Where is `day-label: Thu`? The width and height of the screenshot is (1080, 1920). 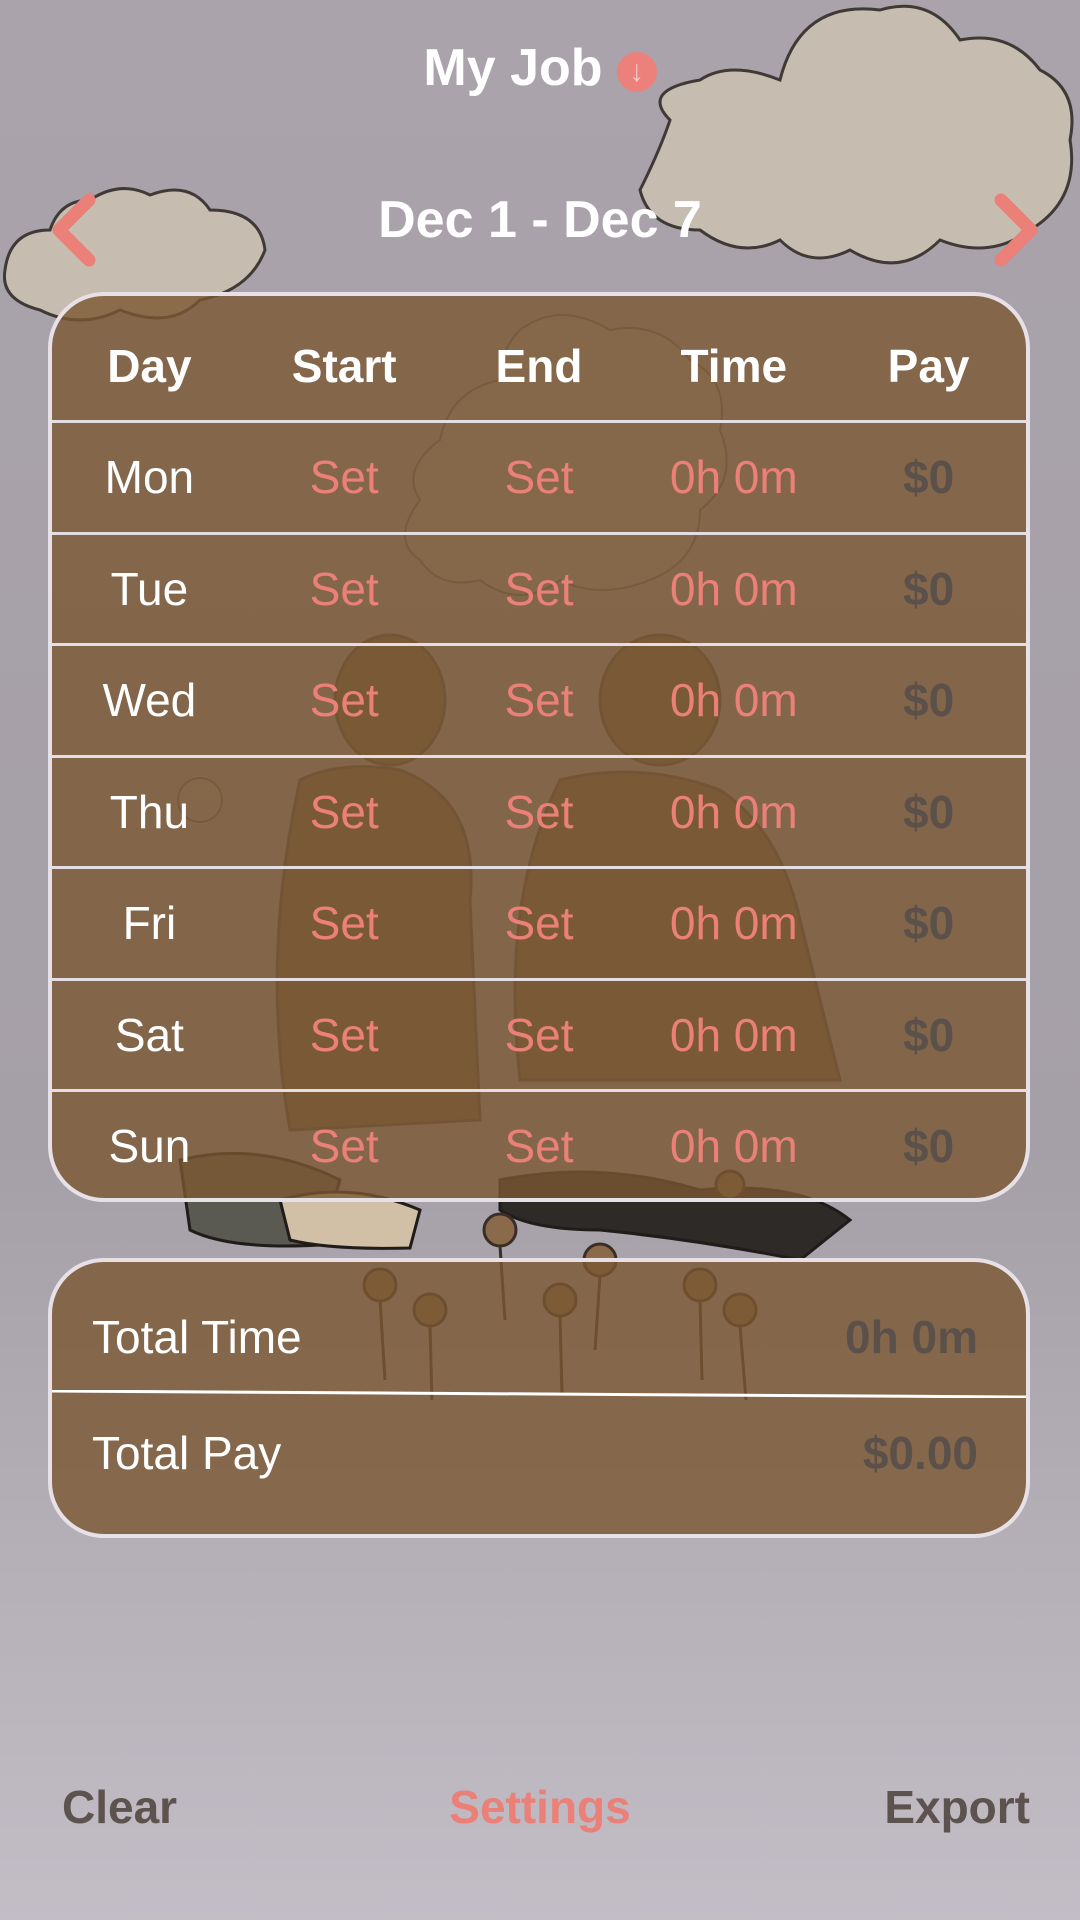 day-label: Thu is located at coordinates (149, 812).